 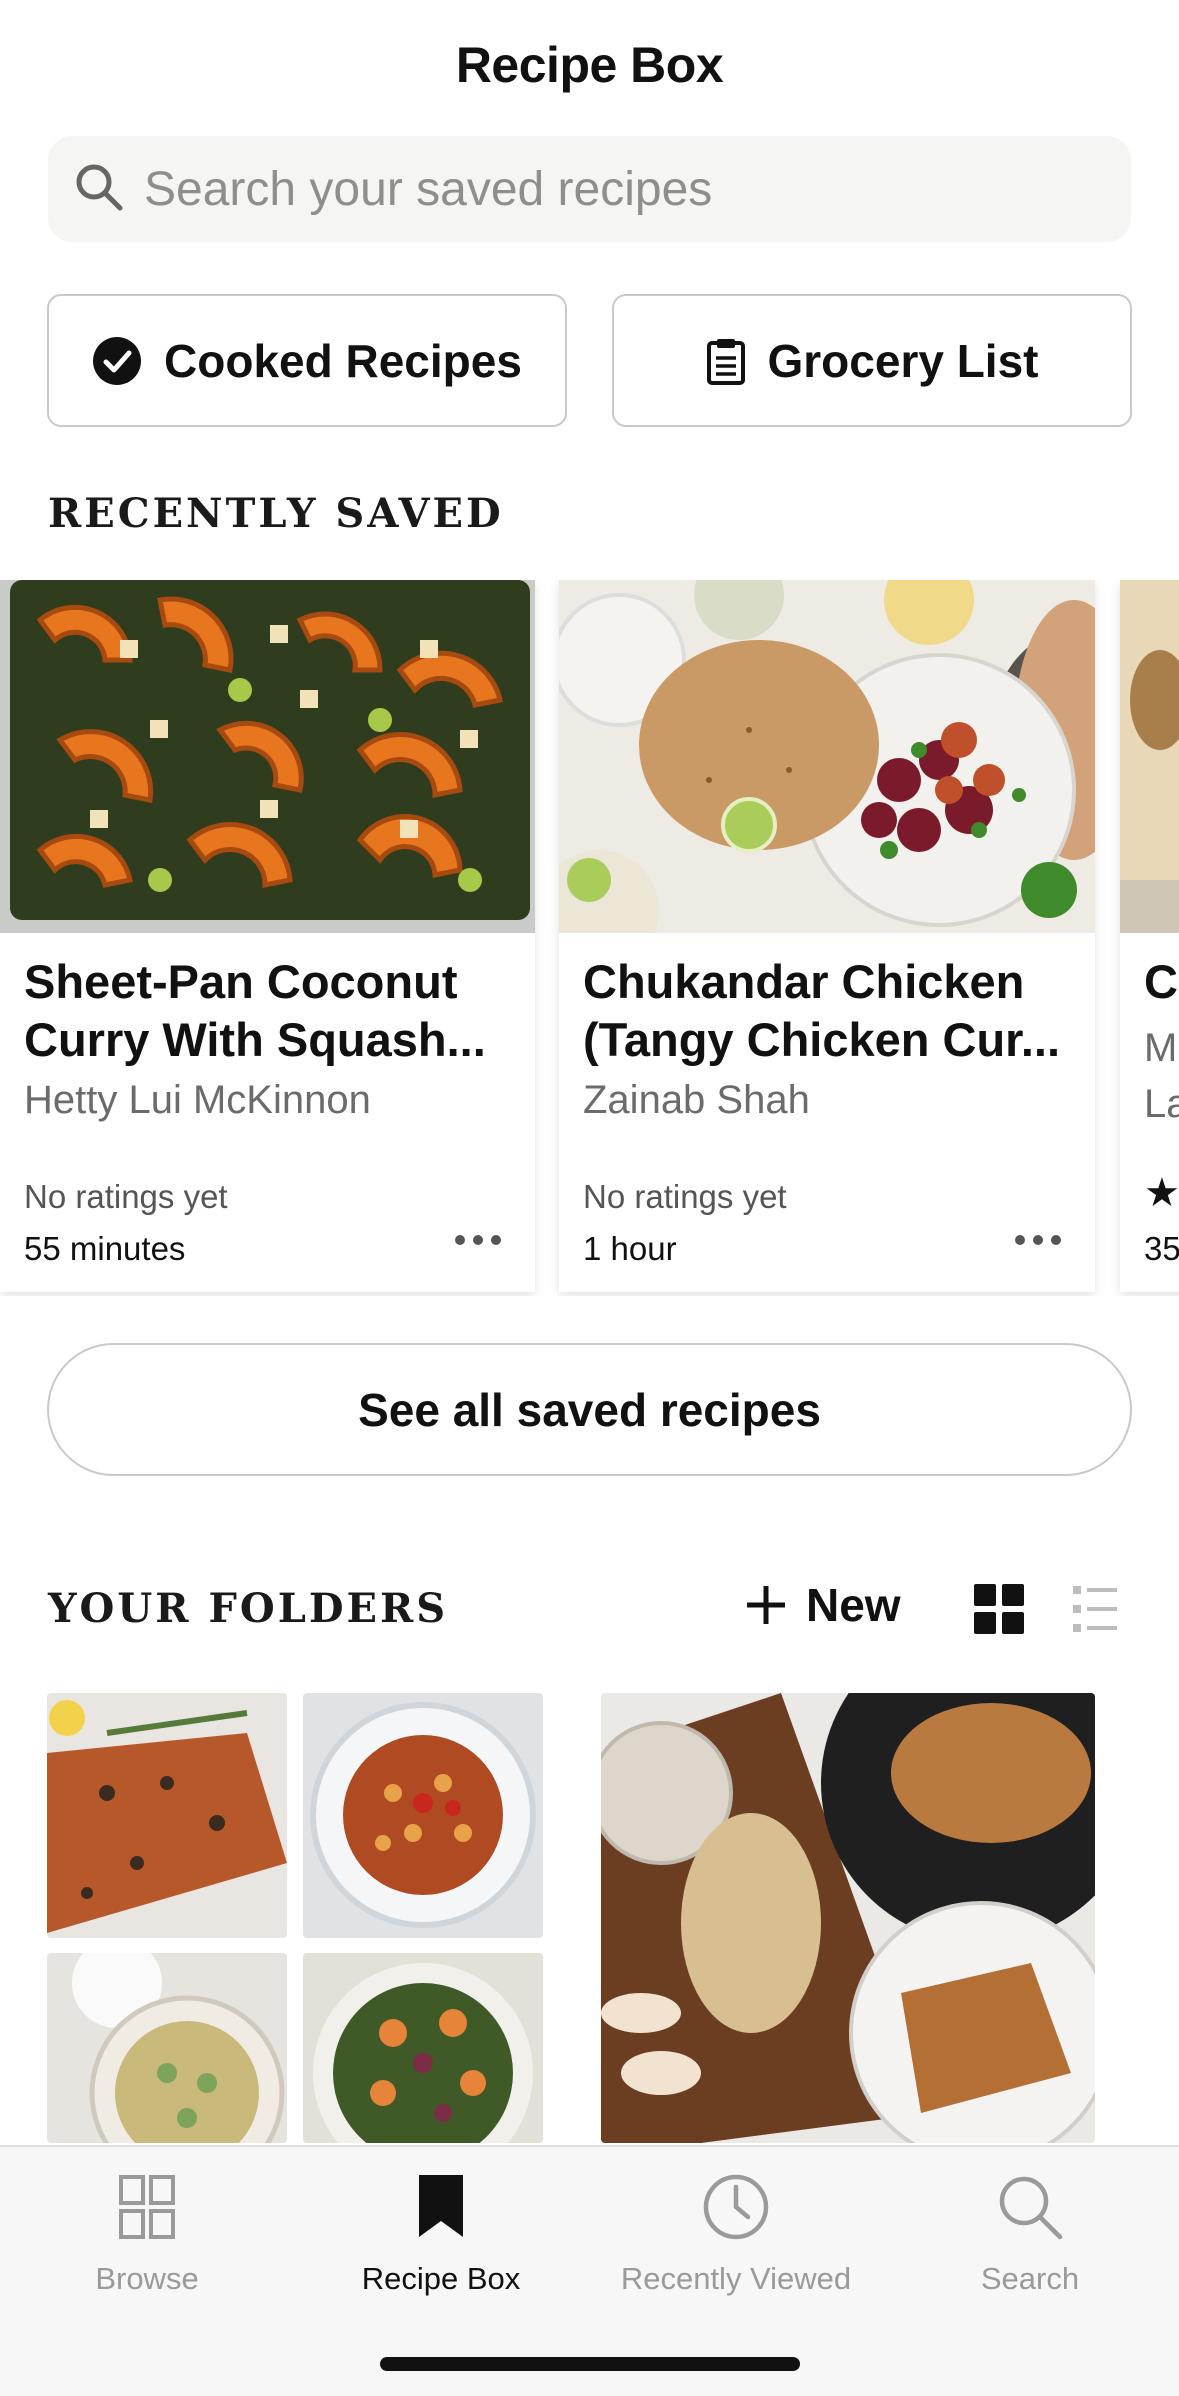 I want to click on page-title: Recipe Box, so click(x=589, y=65).